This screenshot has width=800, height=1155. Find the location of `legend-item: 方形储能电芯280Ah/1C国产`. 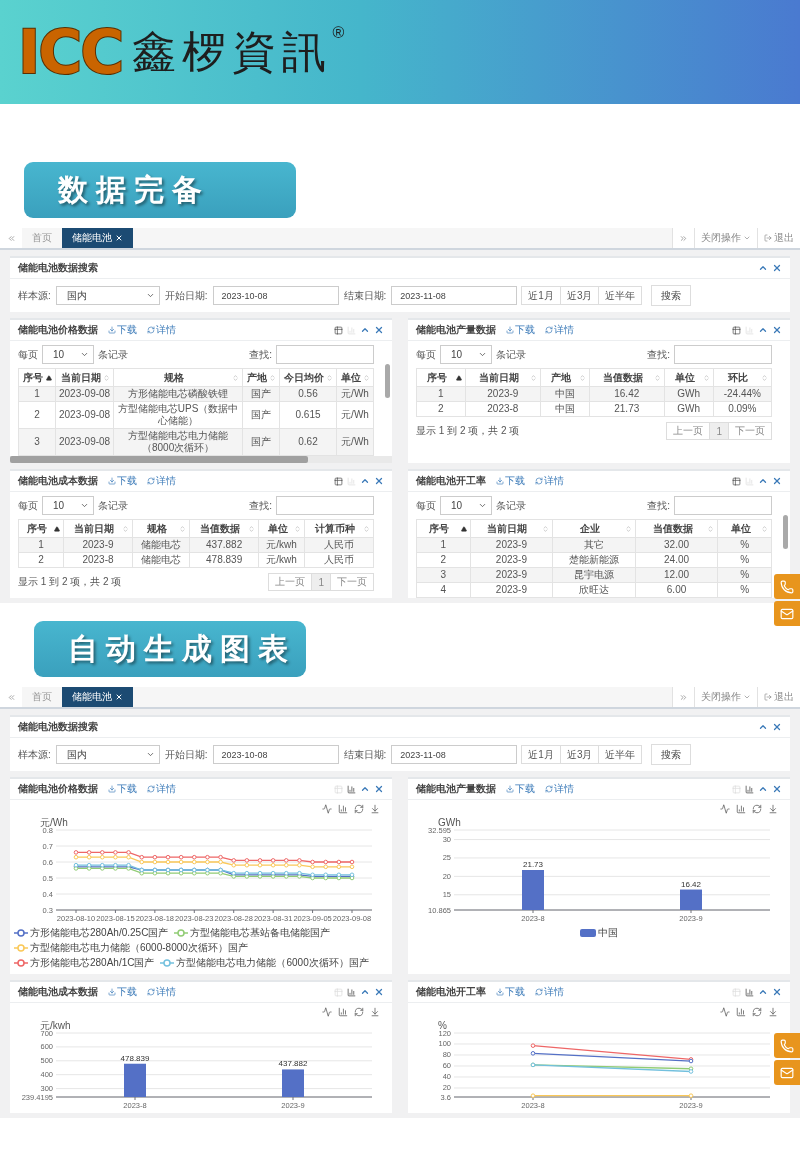

legend-item: 方形储能电芯280Ah/1C国产 is located at coordinates (84, 963).